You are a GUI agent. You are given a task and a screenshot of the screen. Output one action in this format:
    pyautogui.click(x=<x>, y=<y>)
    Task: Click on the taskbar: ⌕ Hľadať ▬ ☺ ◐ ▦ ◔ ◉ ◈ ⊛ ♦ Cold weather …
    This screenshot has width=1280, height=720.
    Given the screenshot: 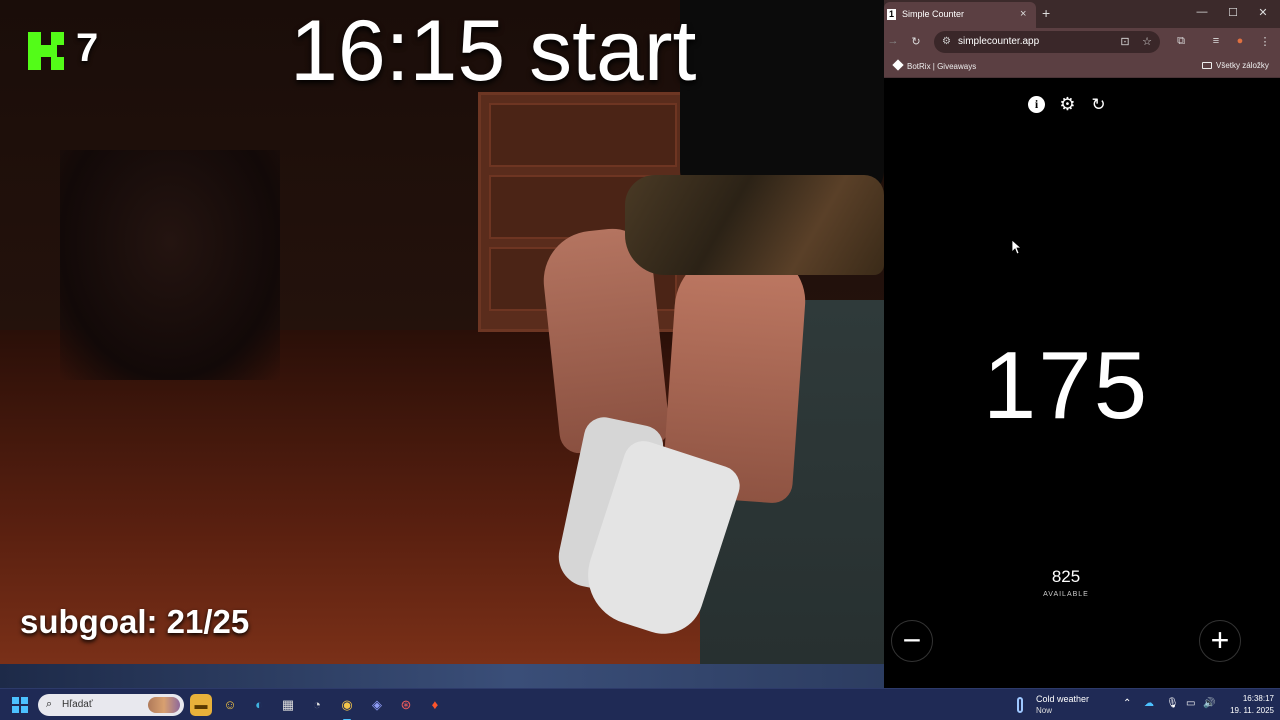 What is the action you would take?
    pyautogui.click(x=640, y=704)
    